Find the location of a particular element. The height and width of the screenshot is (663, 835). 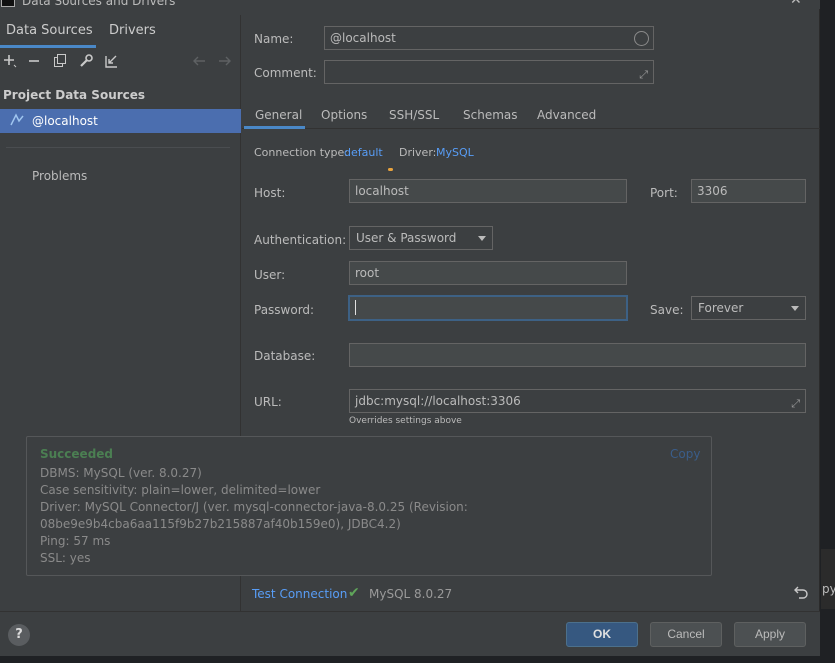

title-bar: Data Sources and Drivers ✕ is located at coordinates (410, 4).